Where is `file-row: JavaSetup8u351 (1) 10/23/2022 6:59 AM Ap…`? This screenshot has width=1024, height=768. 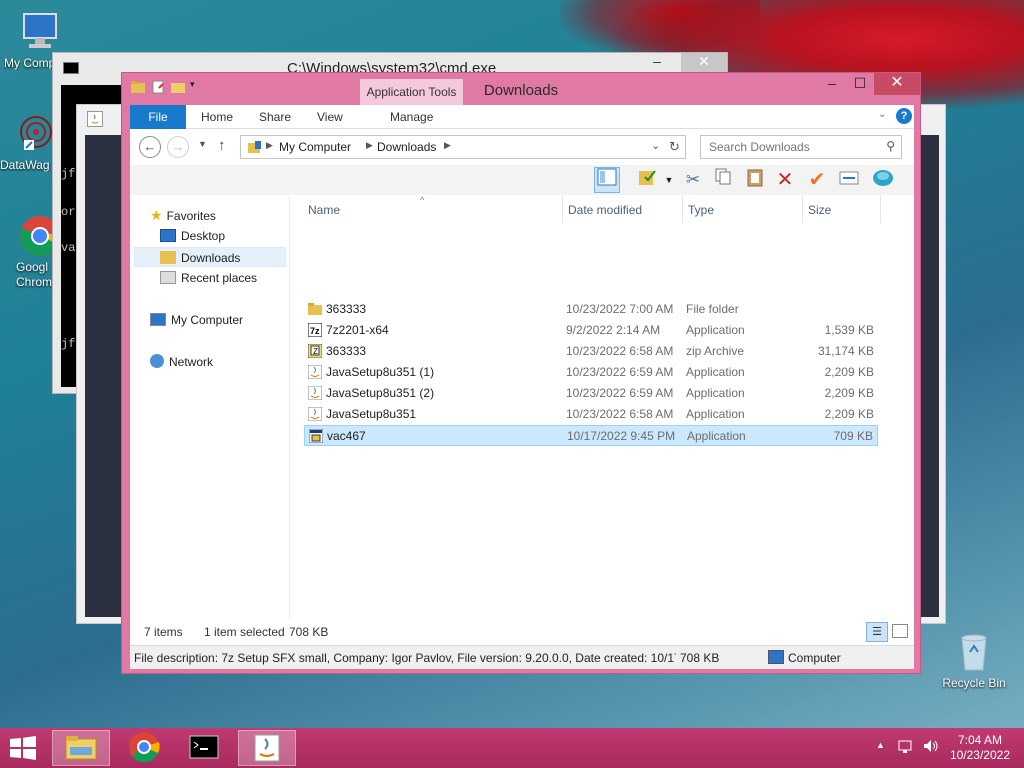
file-row: JavaSetup8u351 (1) 10/23/2022 6:59 AM Ap… is located at coordinates (591, 372).